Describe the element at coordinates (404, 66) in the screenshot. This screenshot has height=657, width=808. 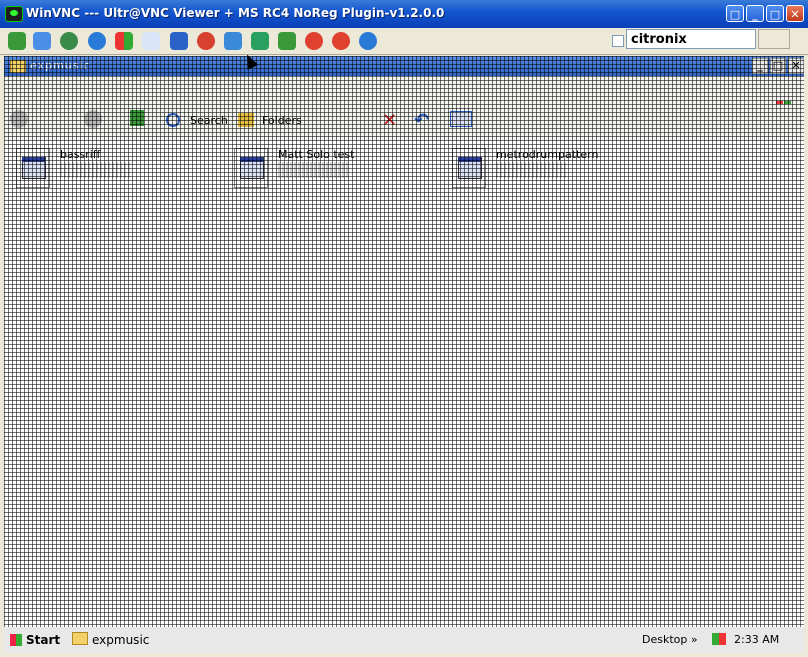
I see `remote-explorer-title-bar: expmusic _ □ ✕` at that location.